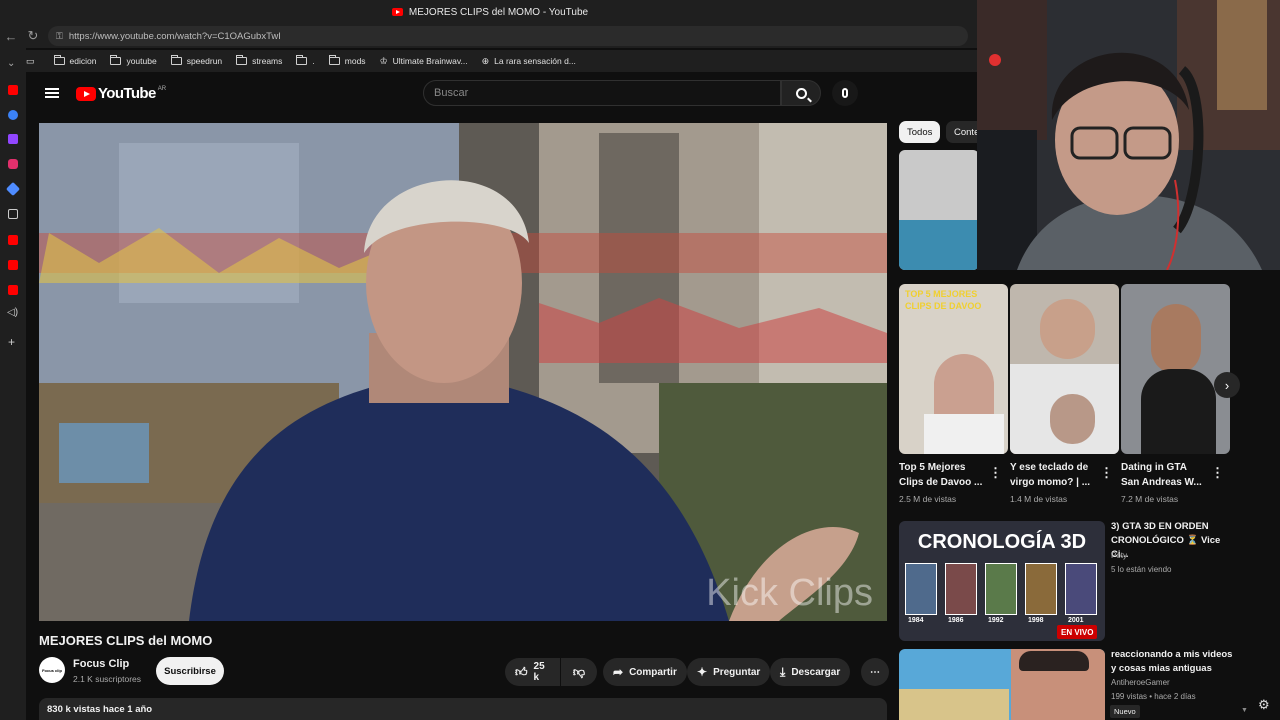  I want to click on new-badge: Nuevo, so click(1125, 711).